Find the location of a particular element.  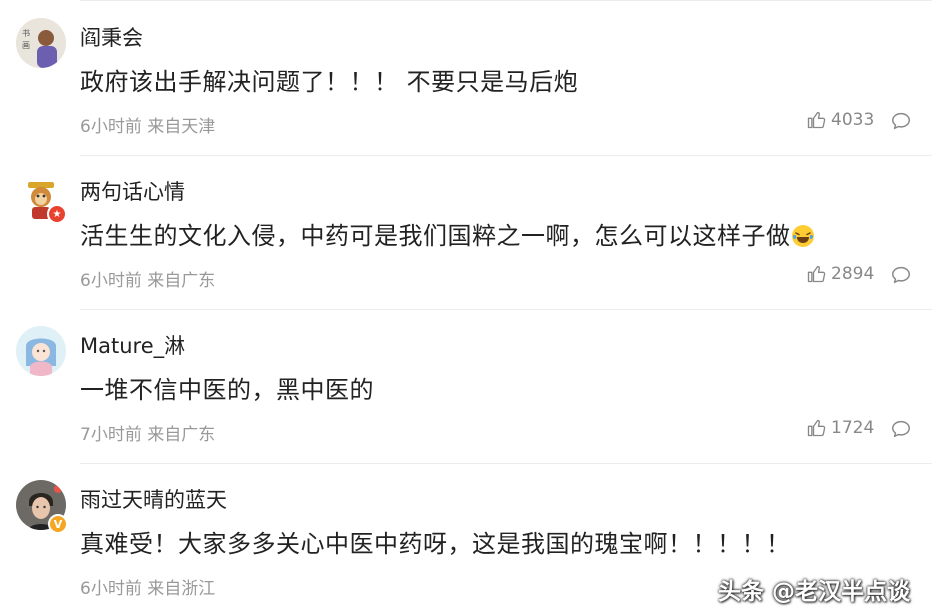

like-button: 4033 is located at coordinates (840, 120).